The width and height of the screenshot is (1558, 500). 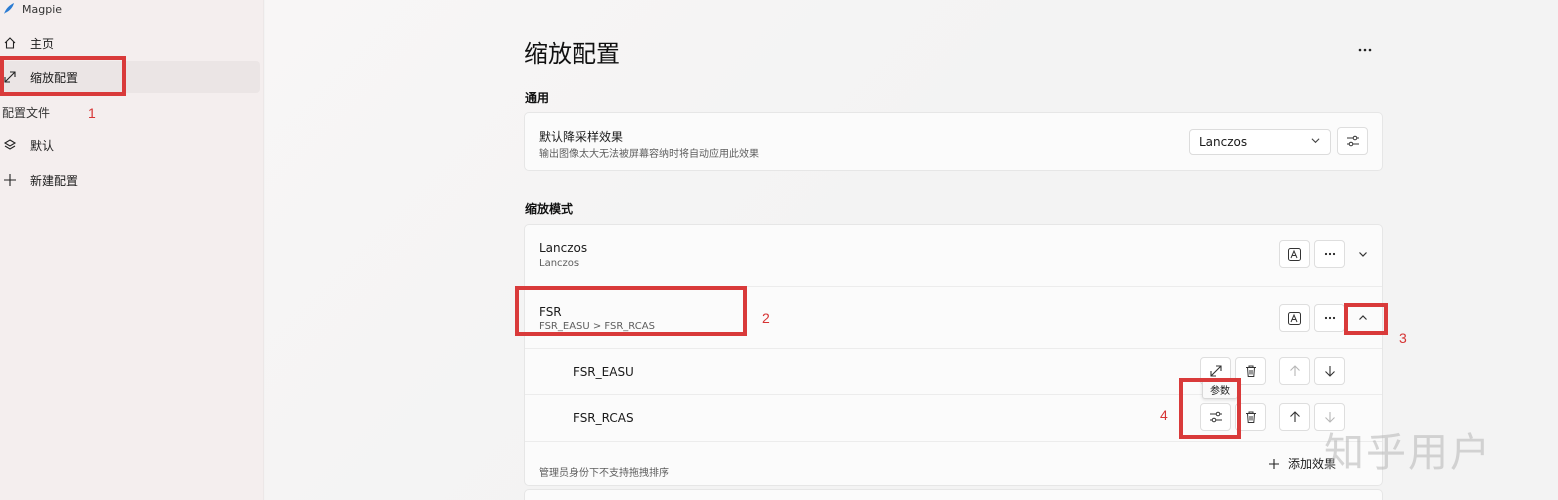 What do you see at coordinates (130, 180) in the screenshot?
I see `sidebar-item-new-profile: 新建配置` at bounding box center [130, 180].